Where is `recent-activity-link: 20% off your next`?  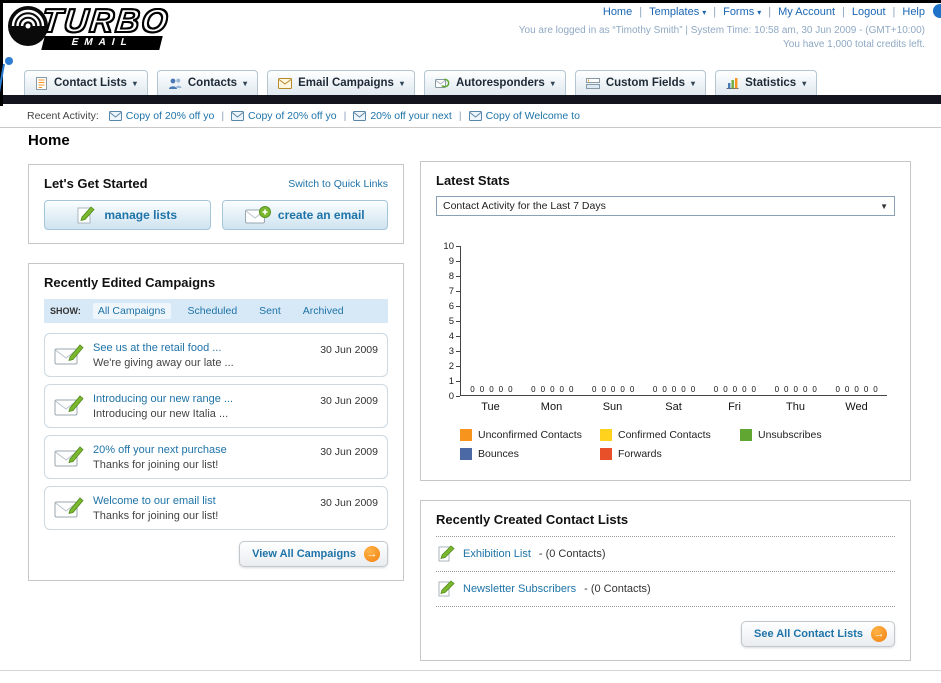
recent-activity-link: 20% off your next is located at coordinates (411, 116).